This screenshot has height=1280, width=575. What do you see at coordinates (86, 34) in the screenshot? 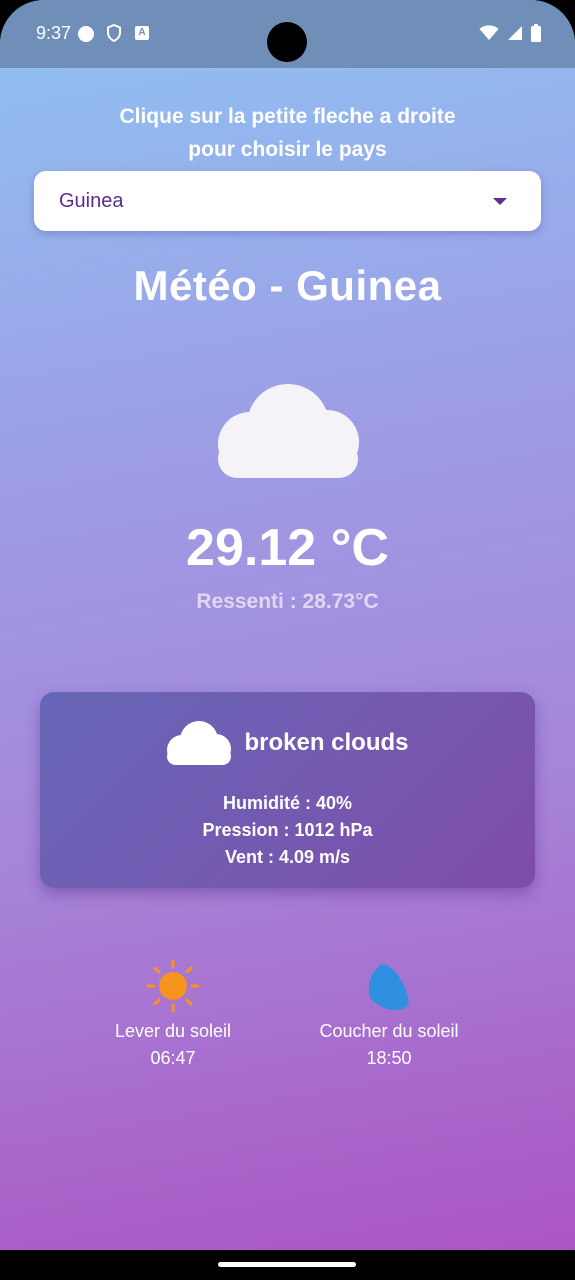
I see `notification-dot-icon` at bounding box center [86, 34].